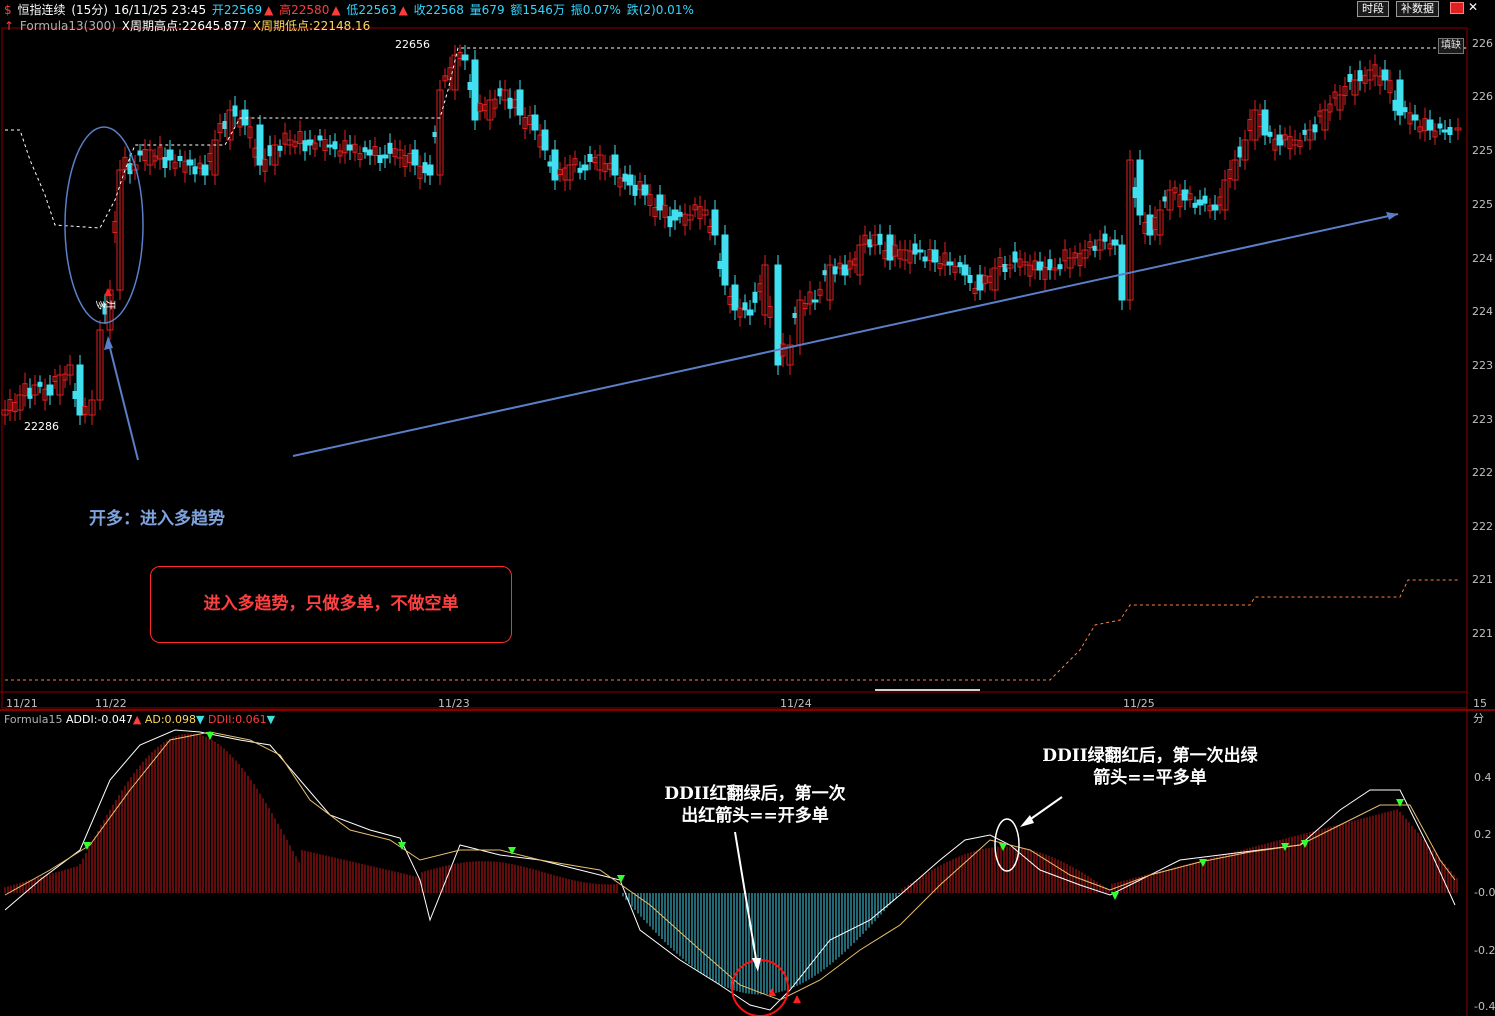 This screenshot has height=1016, width=1495. What do you see at coordinates (796, 703) in the screenshot?
I see `date-axis-label: 11/24` at bounding box center [796, 703].